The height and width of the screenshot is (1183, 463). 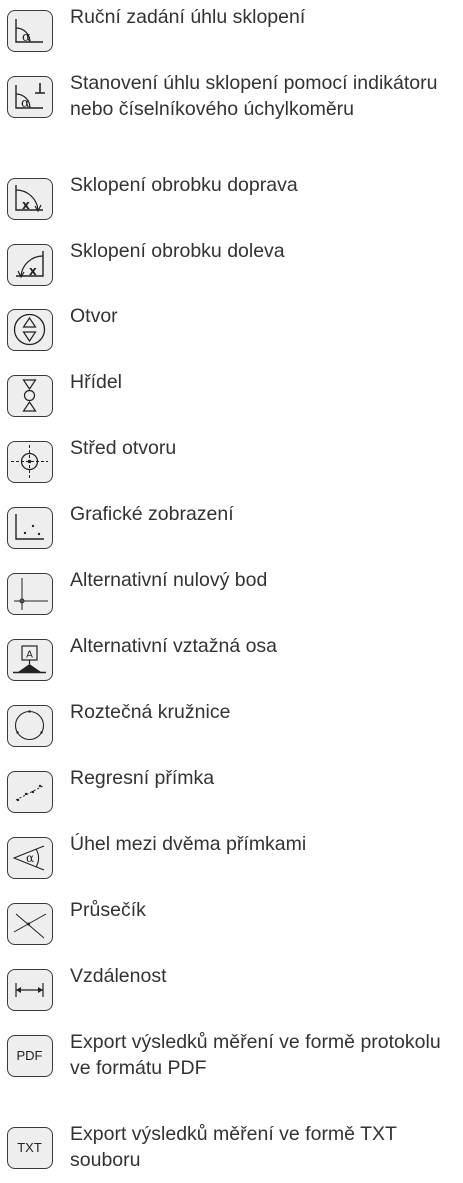 I want to click on intersection-icon, so click(x=30, y=924).